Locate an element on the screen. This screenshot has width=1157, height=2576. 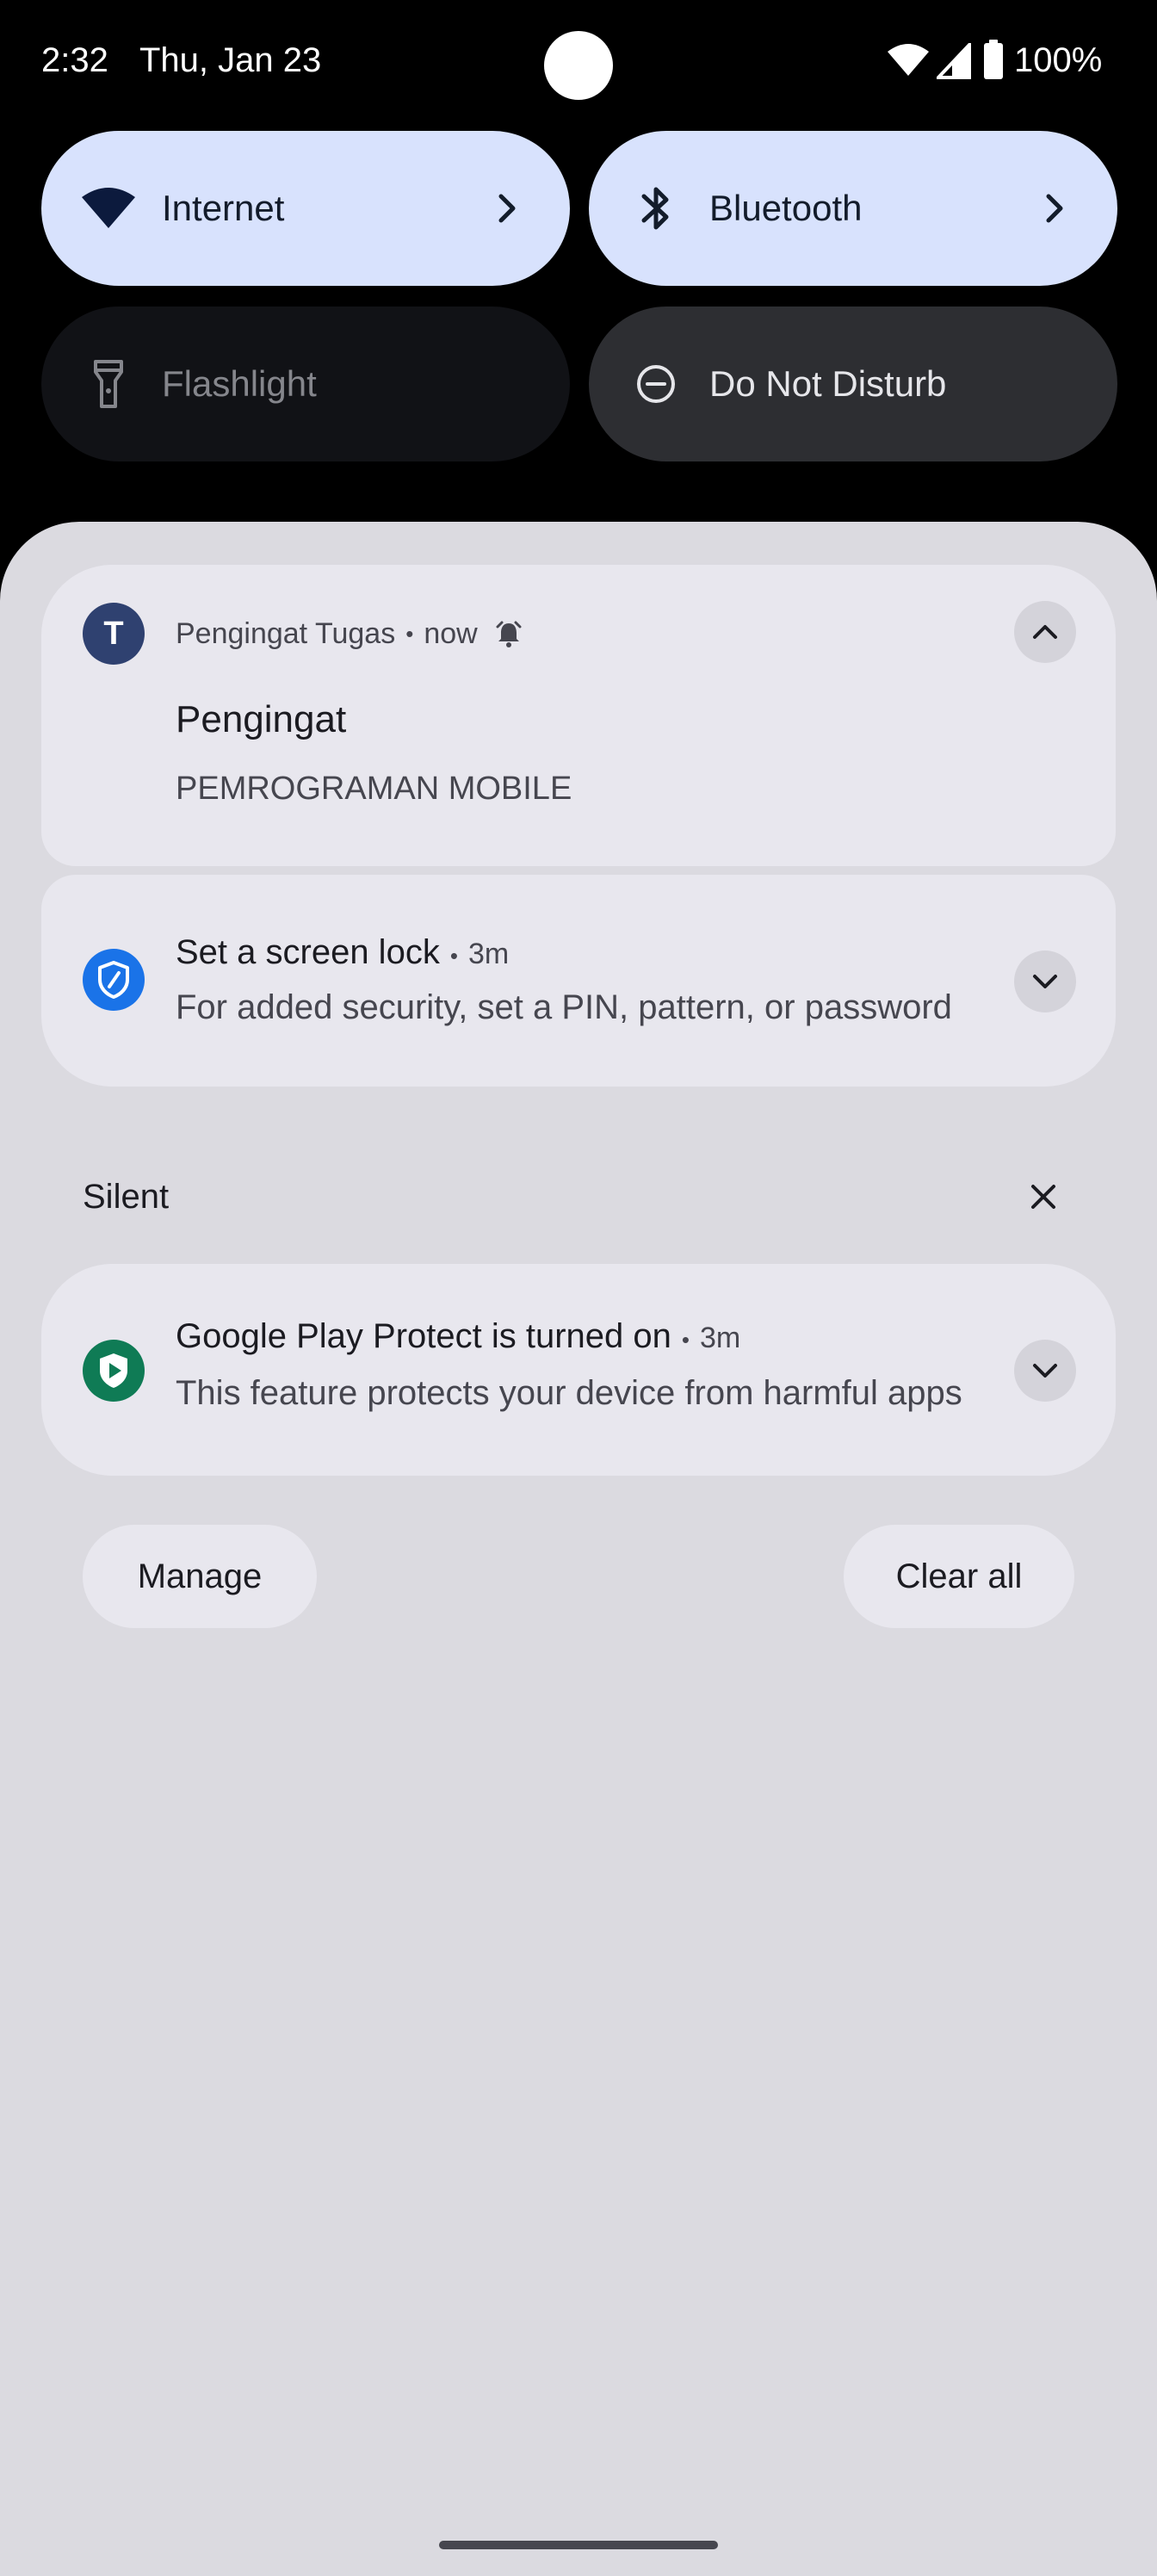
clear-all-button: Clear all is located at coordinates (959, 1577).